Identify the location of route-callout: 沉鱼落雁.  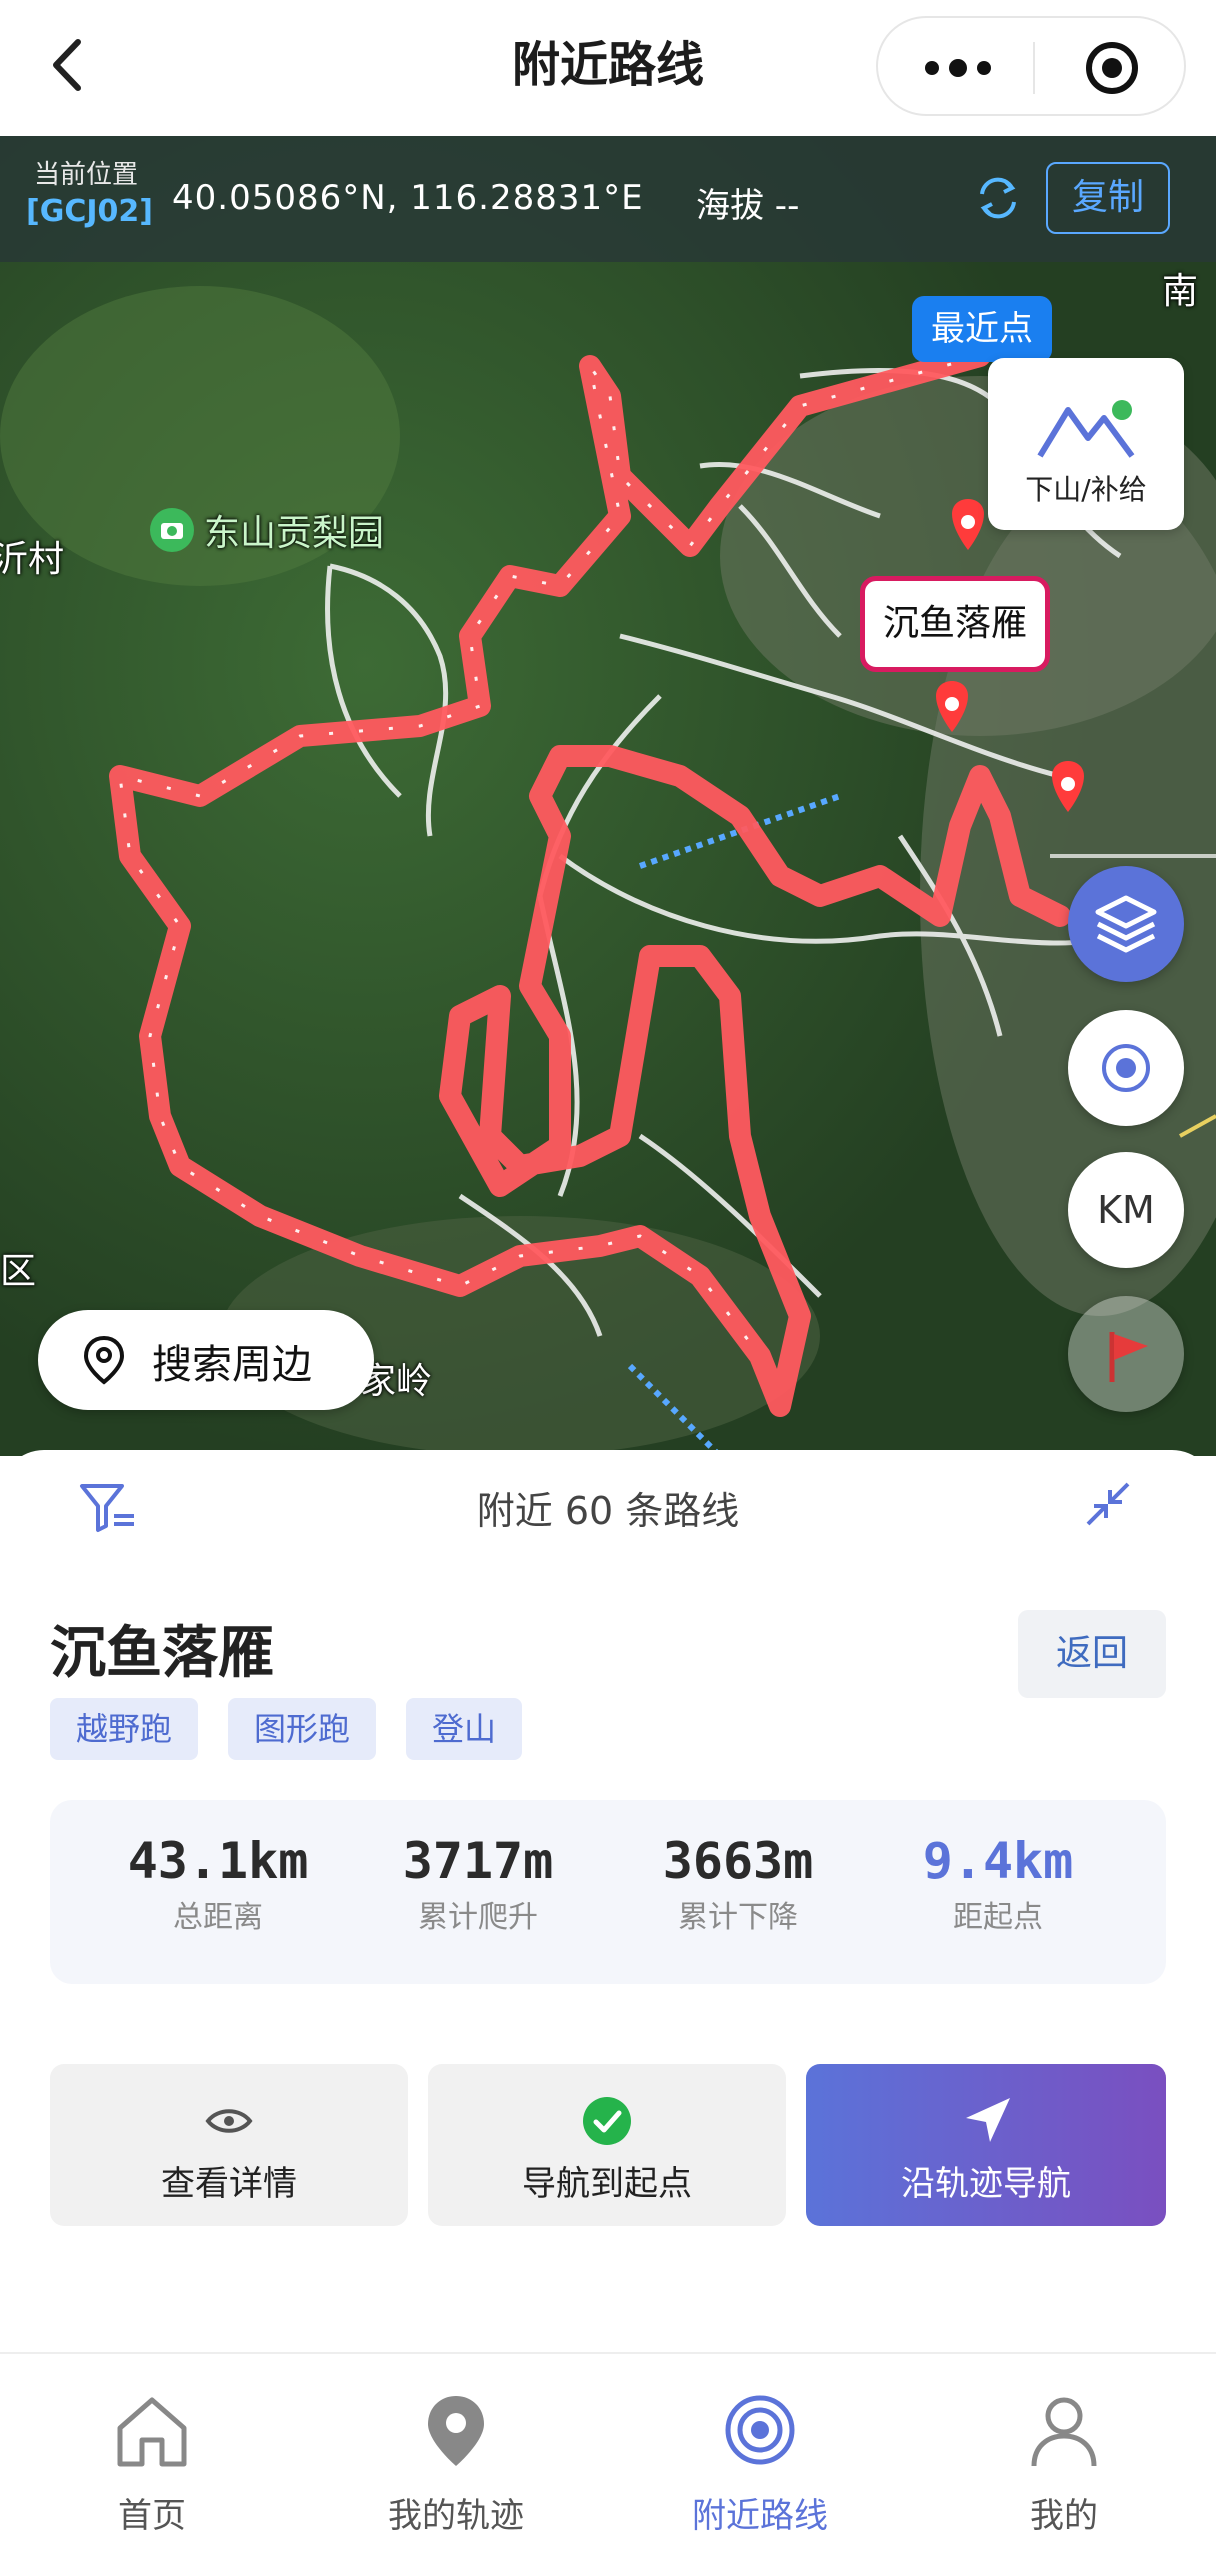
(955, 624).